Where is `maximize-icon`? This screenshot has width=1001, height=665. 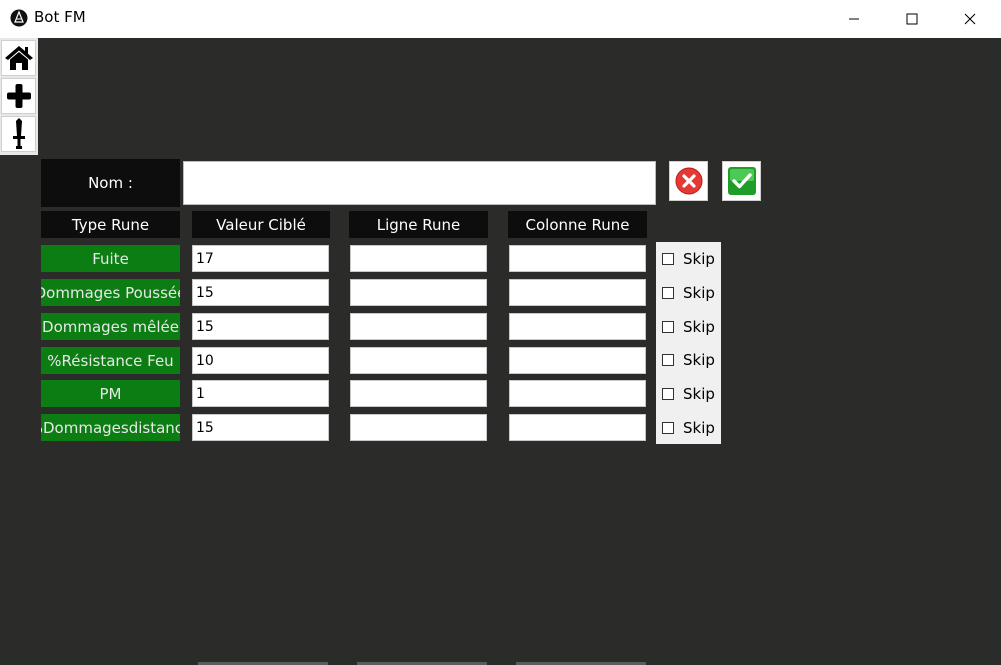 maximize-icon is located at coordinates (912, 19).